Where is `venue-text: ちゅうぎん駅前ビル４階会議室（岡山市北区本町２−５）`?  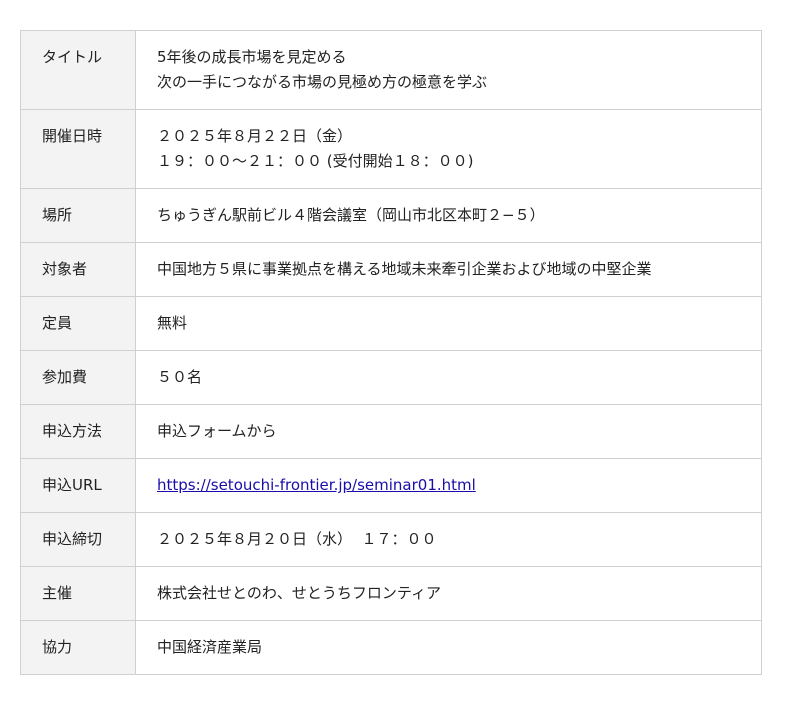 venue-text: ちゅうぎん駅前ビル４階会議室（岡山市北区本町２−５） is located at coordinates (351, 215).